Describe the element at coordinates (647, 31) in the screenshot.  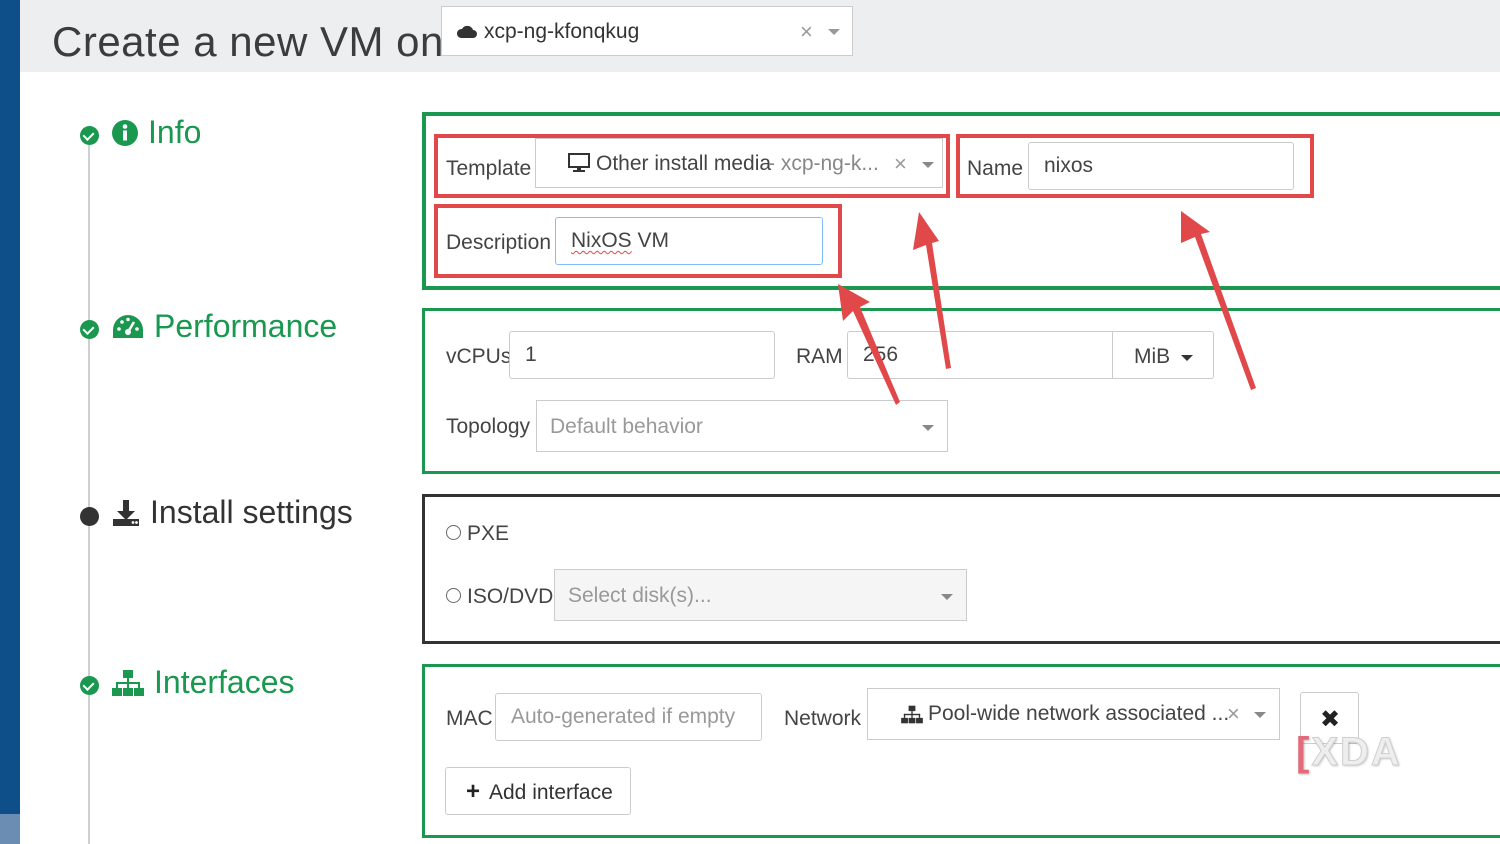
I see `pool-select: xcp-ng-kfonqkug ×` at that location.